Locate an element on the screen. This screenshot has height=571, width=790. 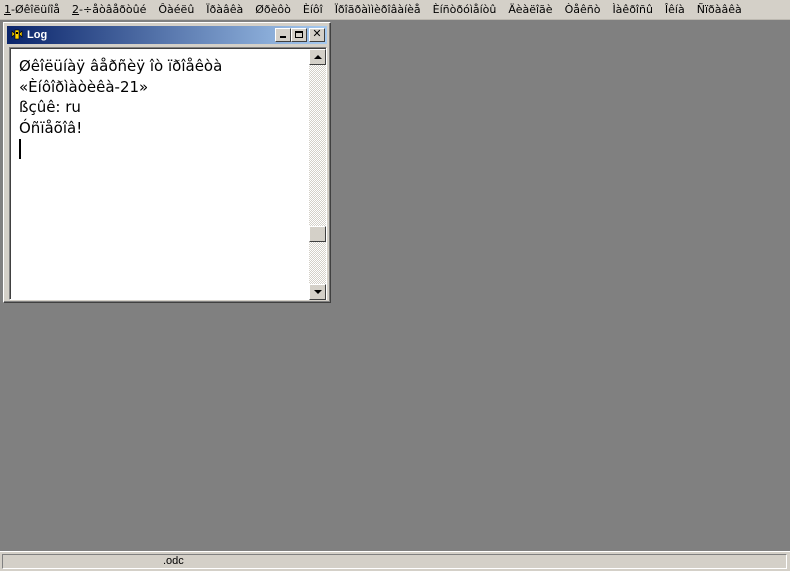
menu-label: Ïðàâêà is located at coordinates (225, 9).